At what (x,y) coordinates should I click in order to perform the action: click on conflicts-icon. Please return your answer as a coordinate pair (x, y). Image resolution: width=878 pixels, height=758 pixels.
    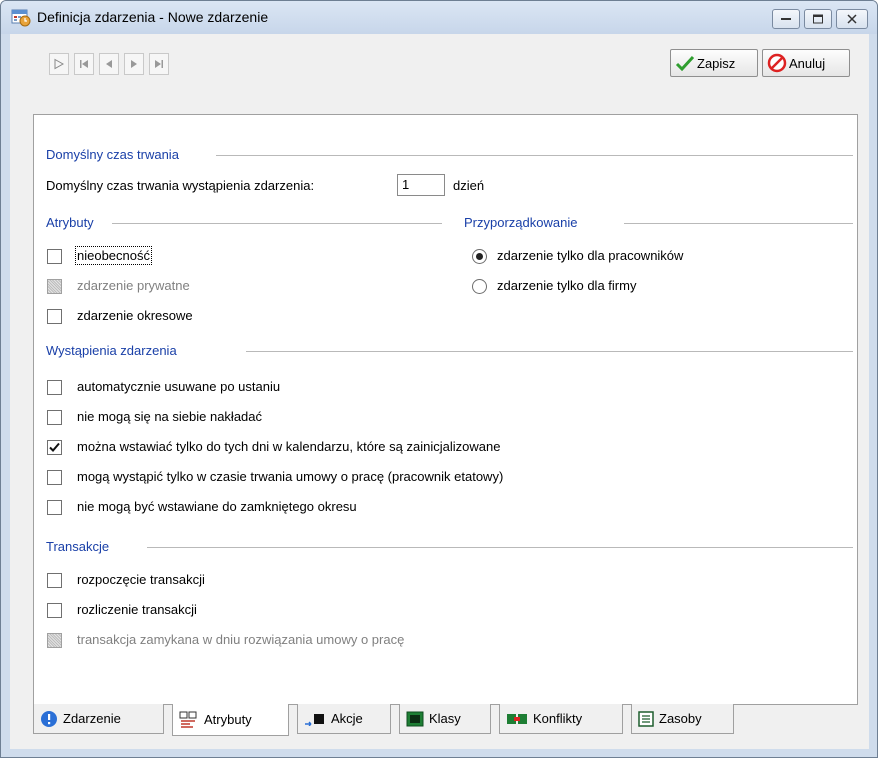
    Looking at the image, I should click on (517, 718).